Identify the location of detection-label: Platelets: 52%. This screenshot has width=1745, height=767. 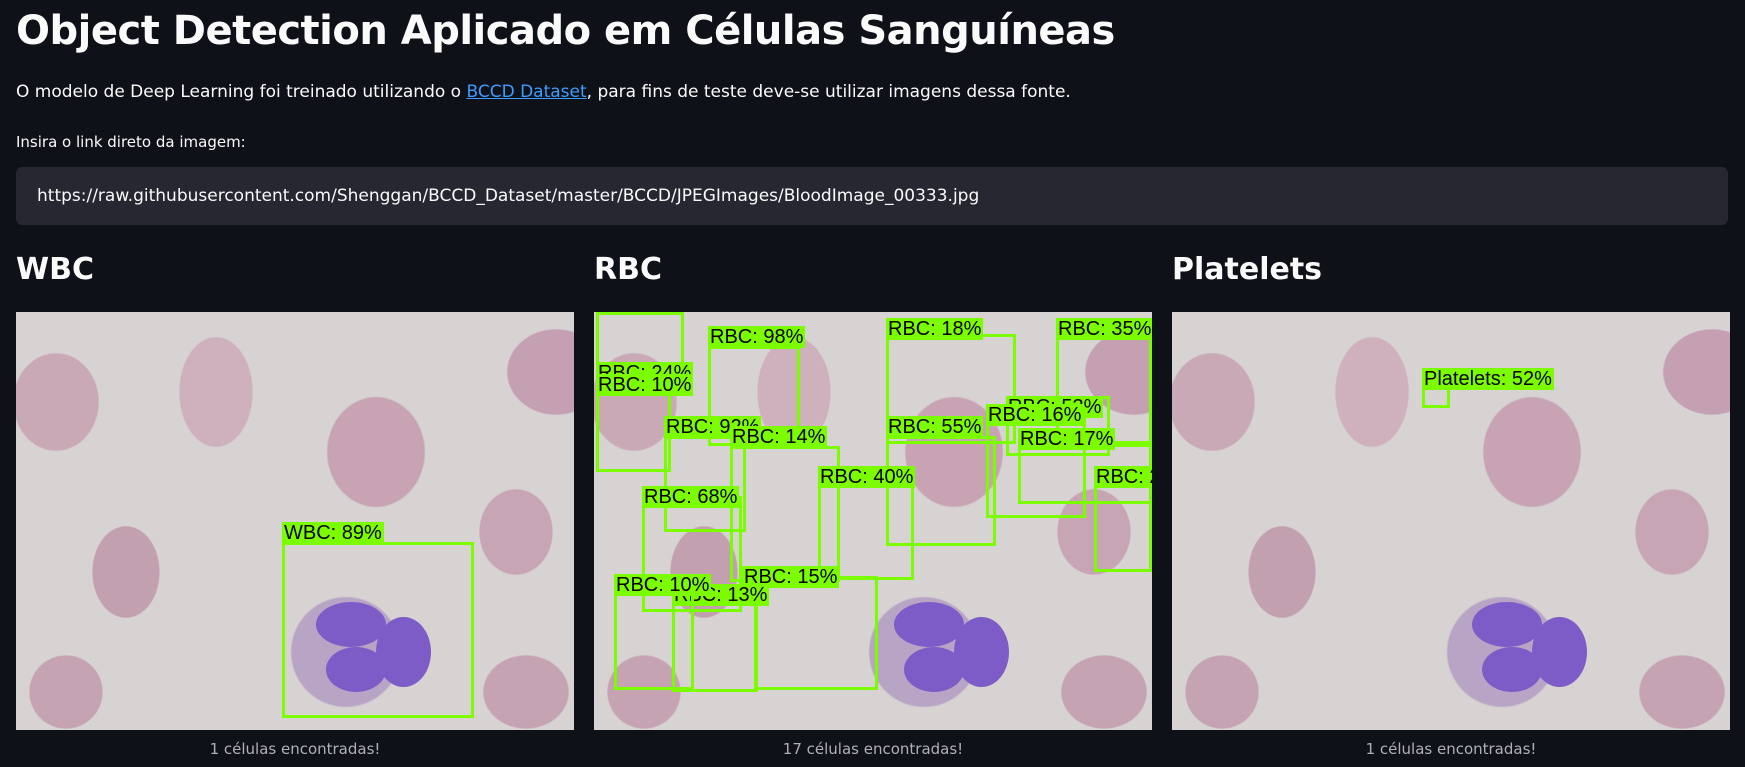
(1488, 379).